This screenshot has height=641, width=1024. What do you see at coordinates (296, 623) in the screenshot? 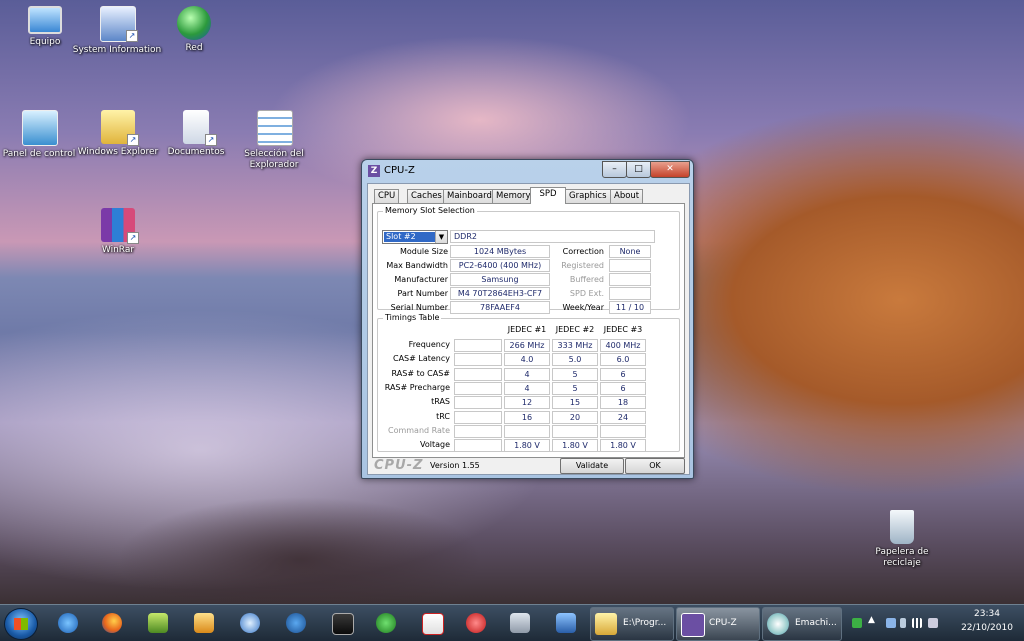
I see `bs-icon` at bounding box center [296, 623].